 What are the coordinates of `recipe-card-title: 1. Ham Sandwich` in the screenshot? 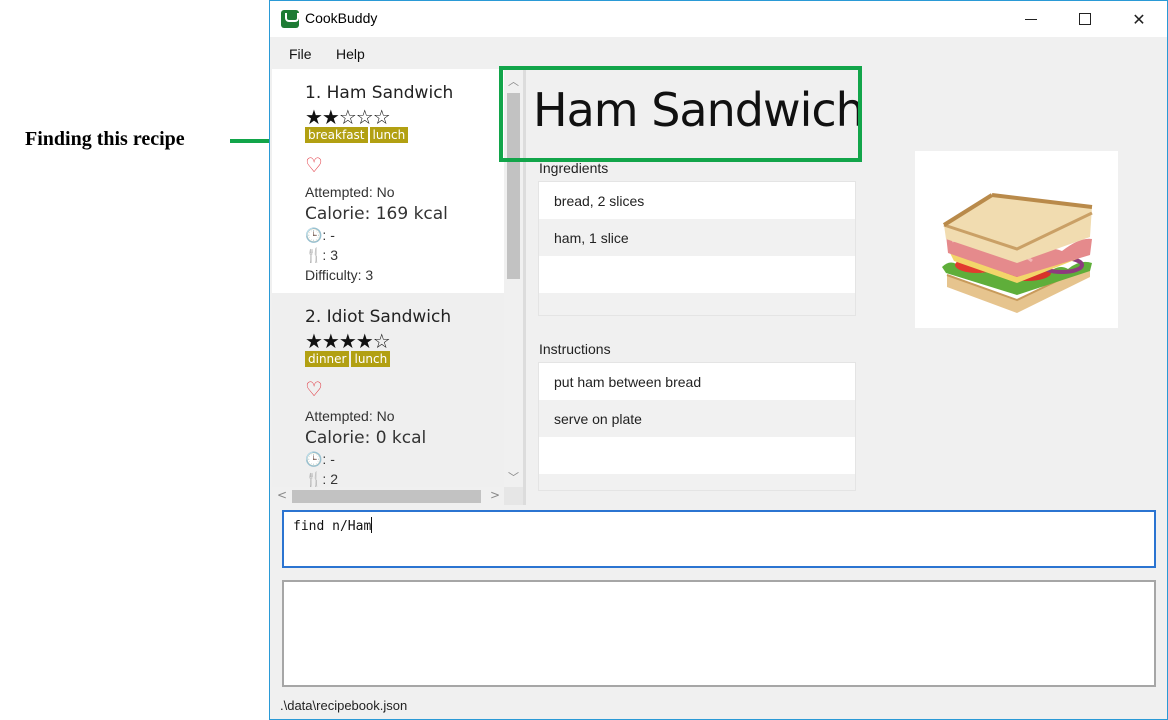 It's located at (379, 93).